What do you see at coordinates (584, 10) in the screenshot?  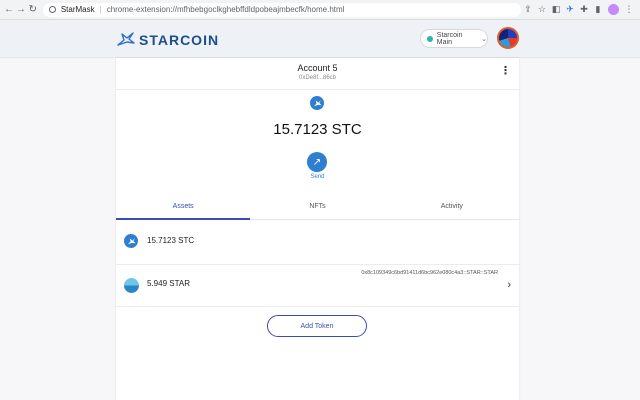 I see `extensions-puzzle-icon: ✚` at bounding box center [584, 10].